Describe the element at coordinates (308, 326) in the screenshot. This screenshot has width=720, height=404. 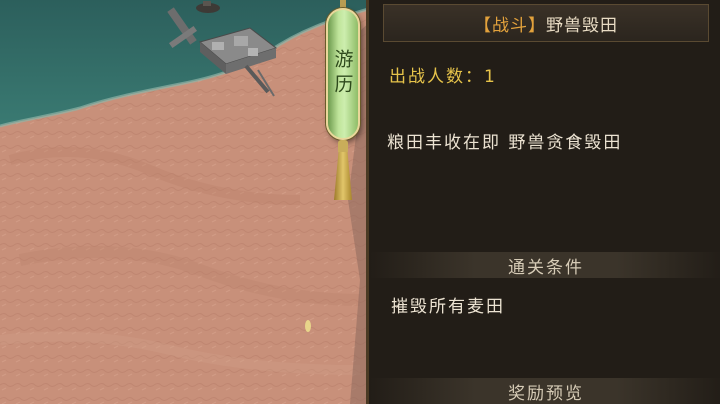
I see `wheat-field-marker` at that location.